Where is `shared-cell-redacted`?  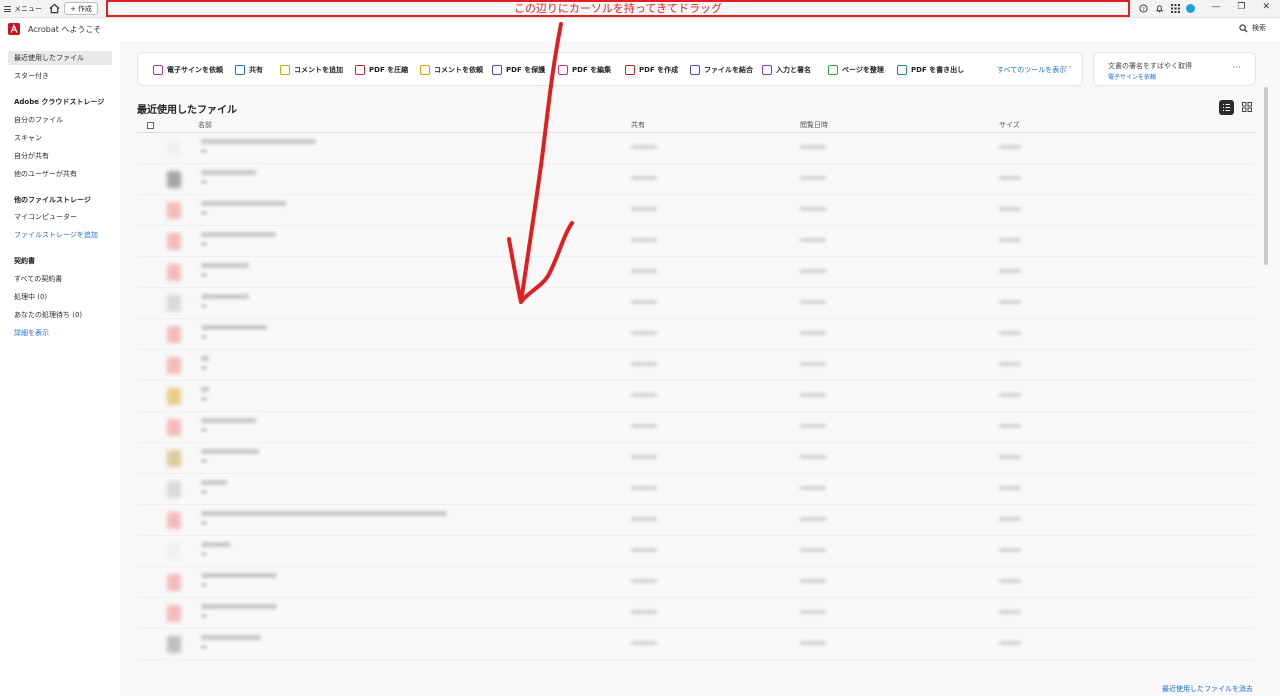 shared-cell-redacted is located at coordinates (644, 457).